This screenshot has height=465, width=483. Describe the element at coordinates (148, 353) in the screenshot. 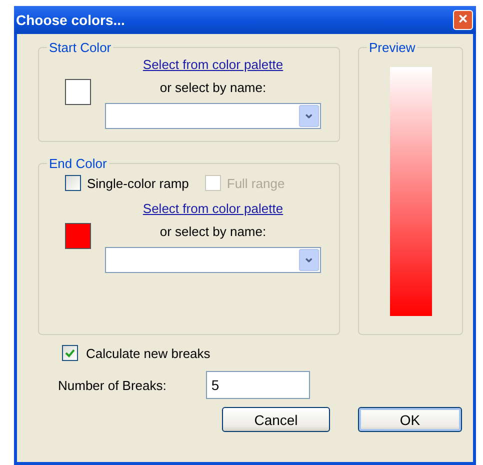

I see `checkbox-label: Calculate new breaks` at that location.